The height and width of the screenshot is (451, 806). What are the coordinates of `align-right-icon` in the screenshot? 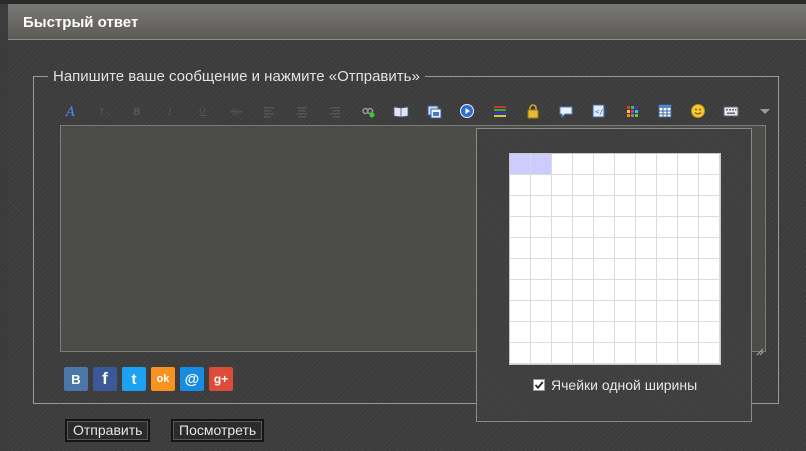 It's located at (335, 111).